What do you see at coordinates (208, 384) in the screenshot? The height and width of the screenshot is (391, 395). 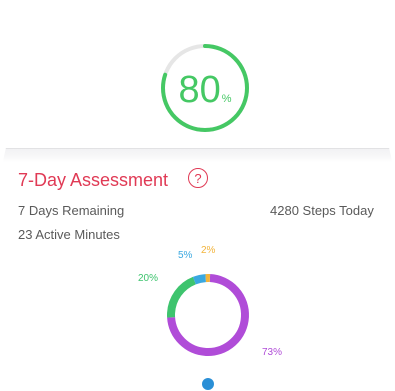 I see `page-indicator-dot` at bounding box center [208, 384].